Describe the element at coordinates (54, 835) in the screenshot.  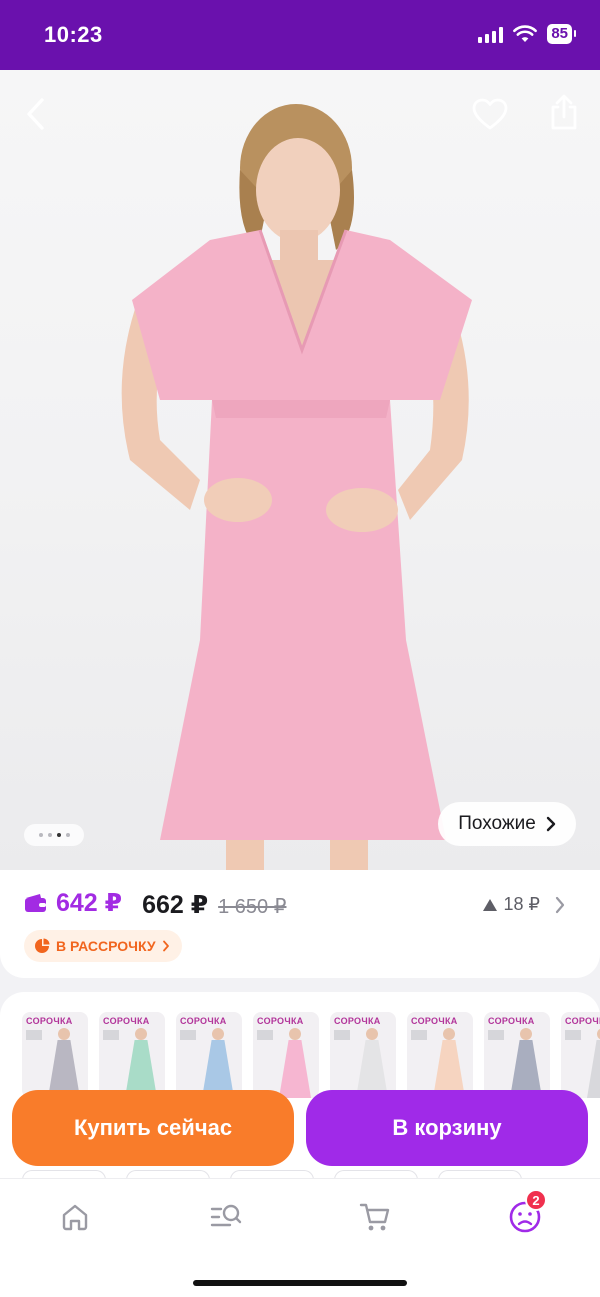
I see `gallery-pagination` at that location.